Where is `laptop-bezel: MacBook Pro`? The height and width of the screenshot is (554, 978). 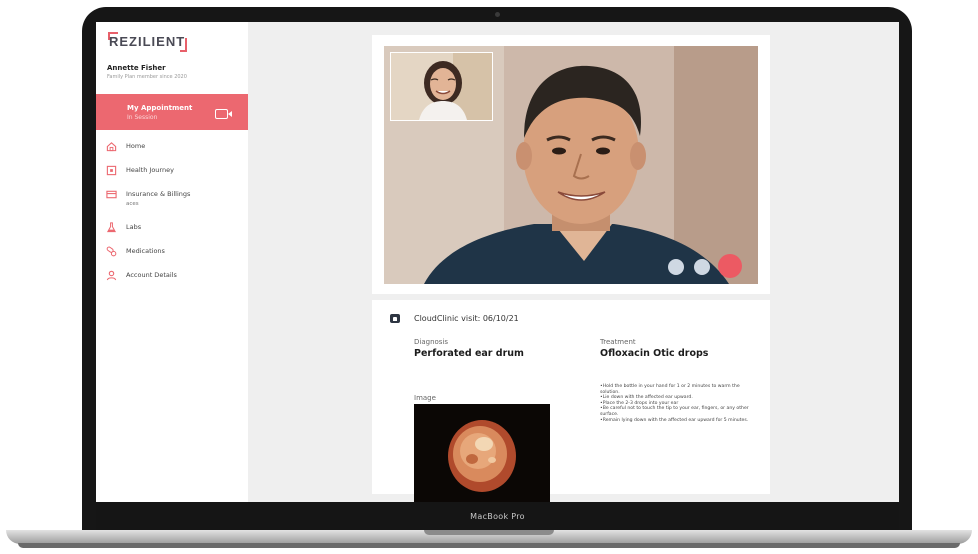 laptop-bezel: MacBook Pro is located at coordinates (497, 516).